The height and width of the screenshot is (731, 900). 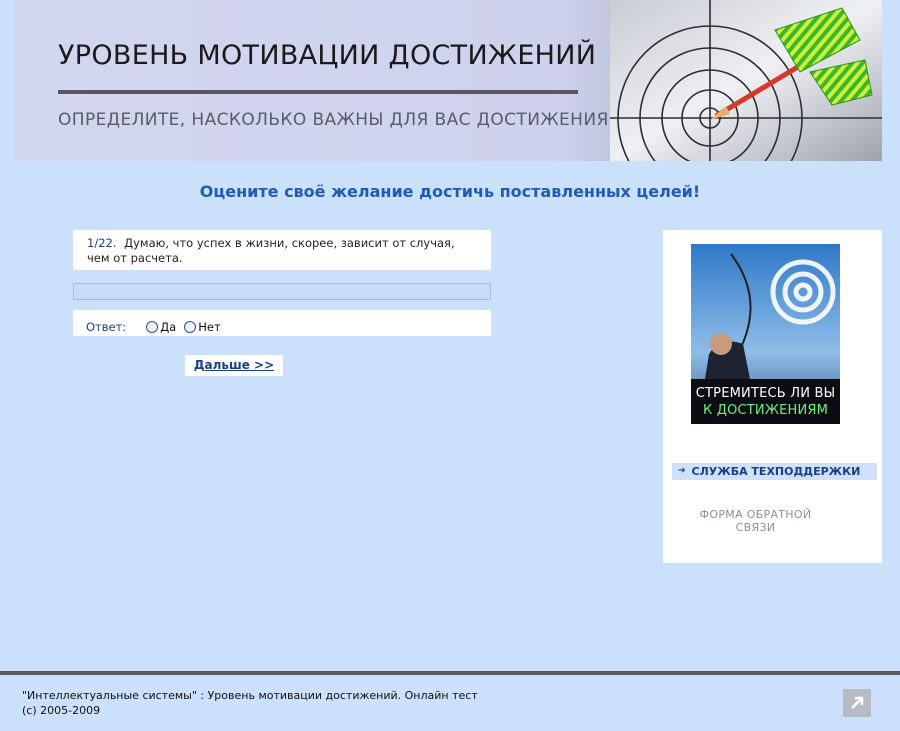 What do you see at coordinates (765, 393) in the screenshot?
I see `promo-caption-line1: СТРЕМИТЕСЬ ЛИ ВЫ` at bounding box center [765, 393].